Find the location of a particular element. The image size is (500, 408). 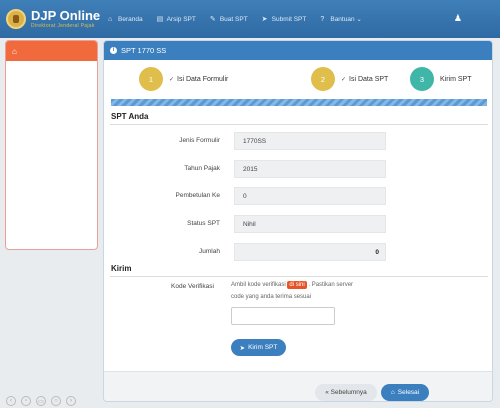

step-number: 3 is located at coordinates (422, 79).